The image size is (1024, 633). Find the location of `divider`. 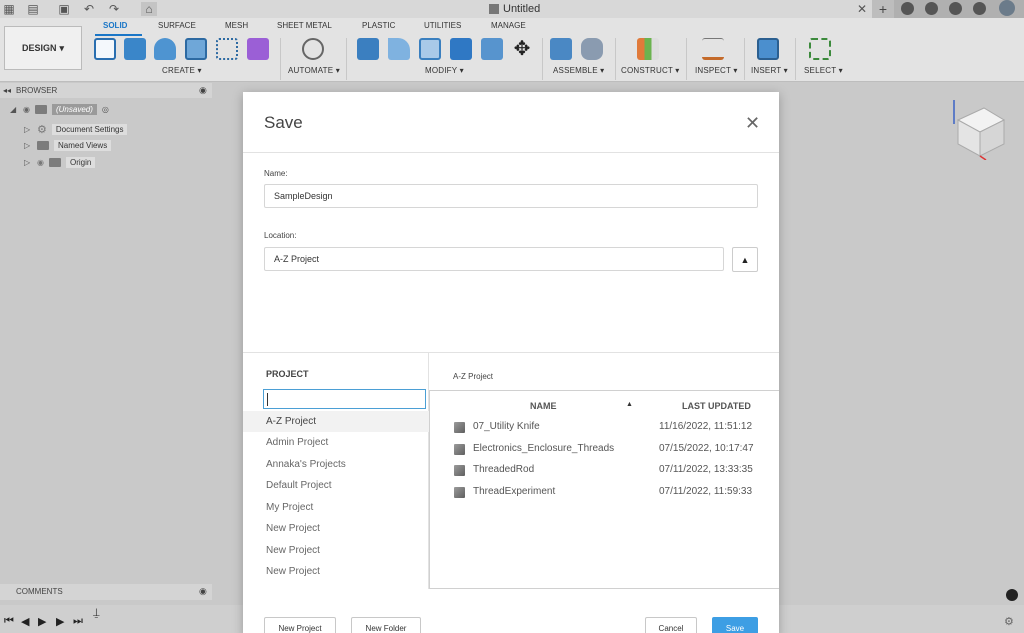

divider is located at coordinates (511, 152).